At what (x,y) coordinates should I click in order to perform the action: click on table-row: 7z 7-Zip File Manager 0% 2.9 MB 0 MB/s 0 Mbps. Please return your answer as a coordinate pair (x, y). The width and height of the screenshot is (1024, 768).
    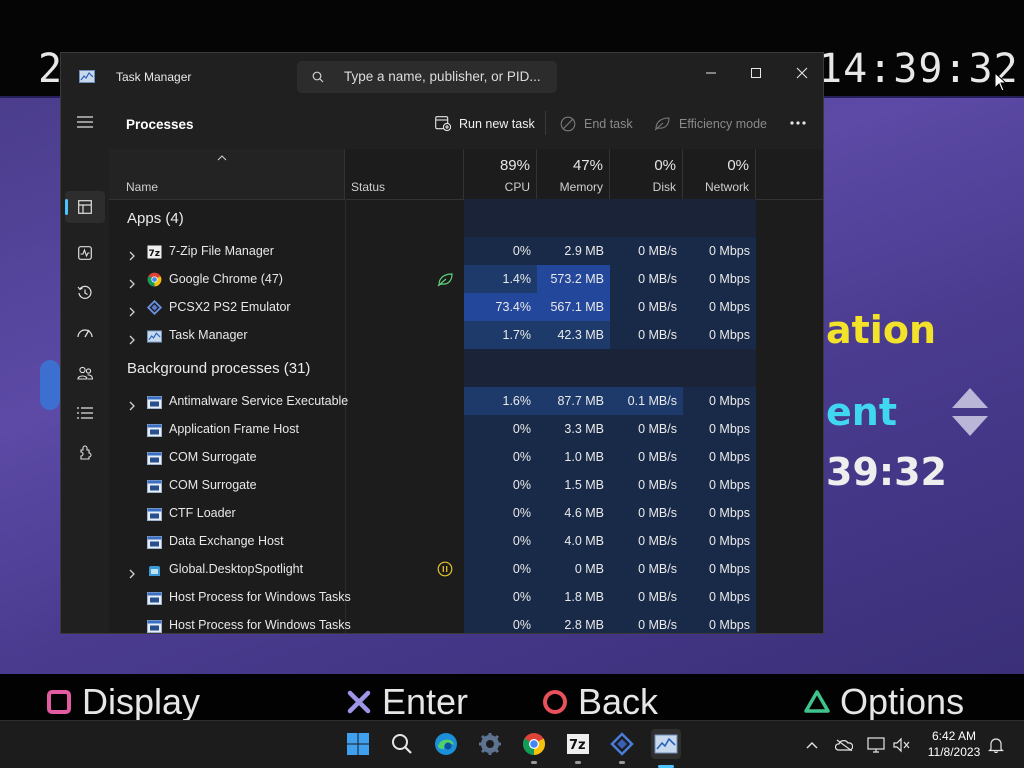
    Looking at the image, I should click on (466, 251).